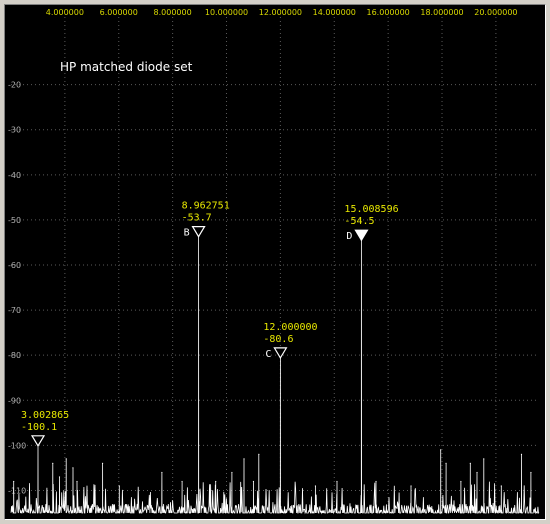  Describe the element at coordinates (14, 85) in the screenshot. I see `y-tick-label: -20` at that location.